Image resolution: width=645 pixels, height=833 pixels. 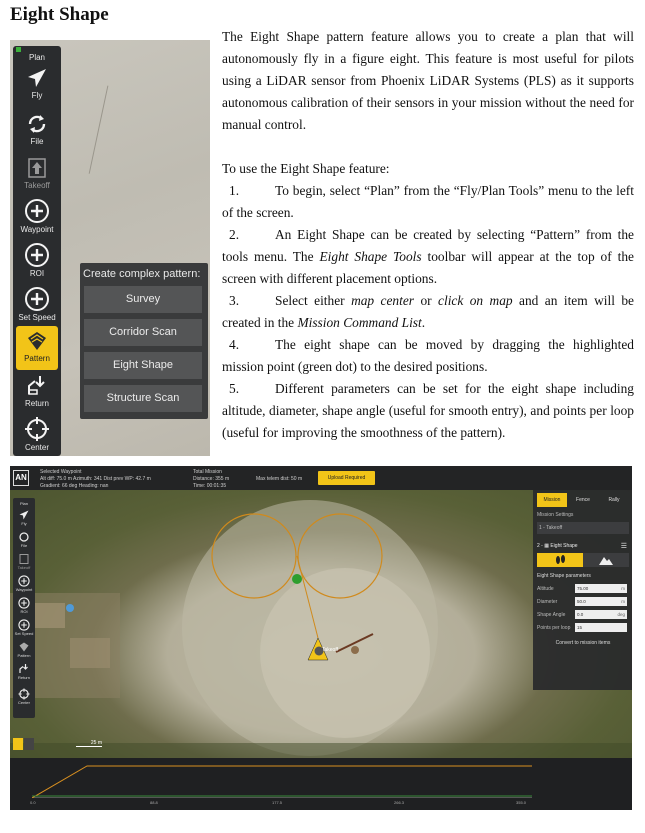 I want to click on param-value: 75.00, so click(x=583, y=588).